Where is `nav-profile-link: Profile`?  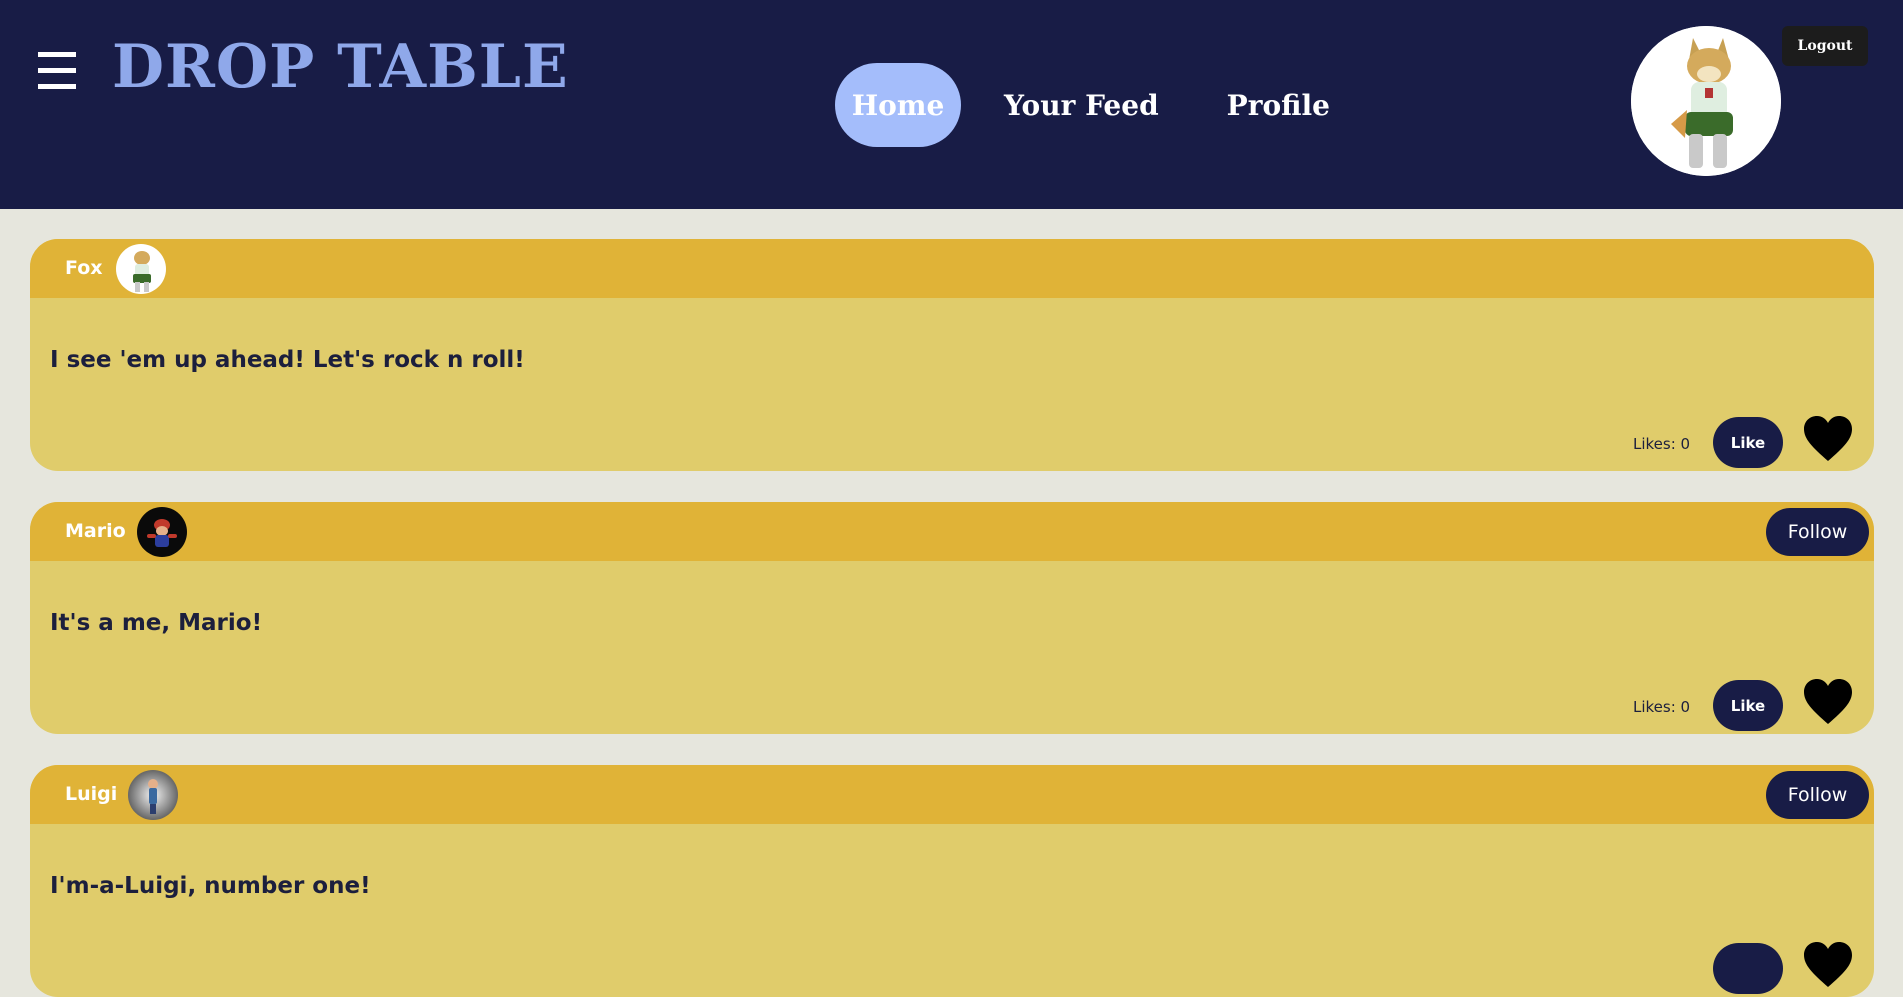 nav-profile-link: Profile is located at coordinates (1278, 105).